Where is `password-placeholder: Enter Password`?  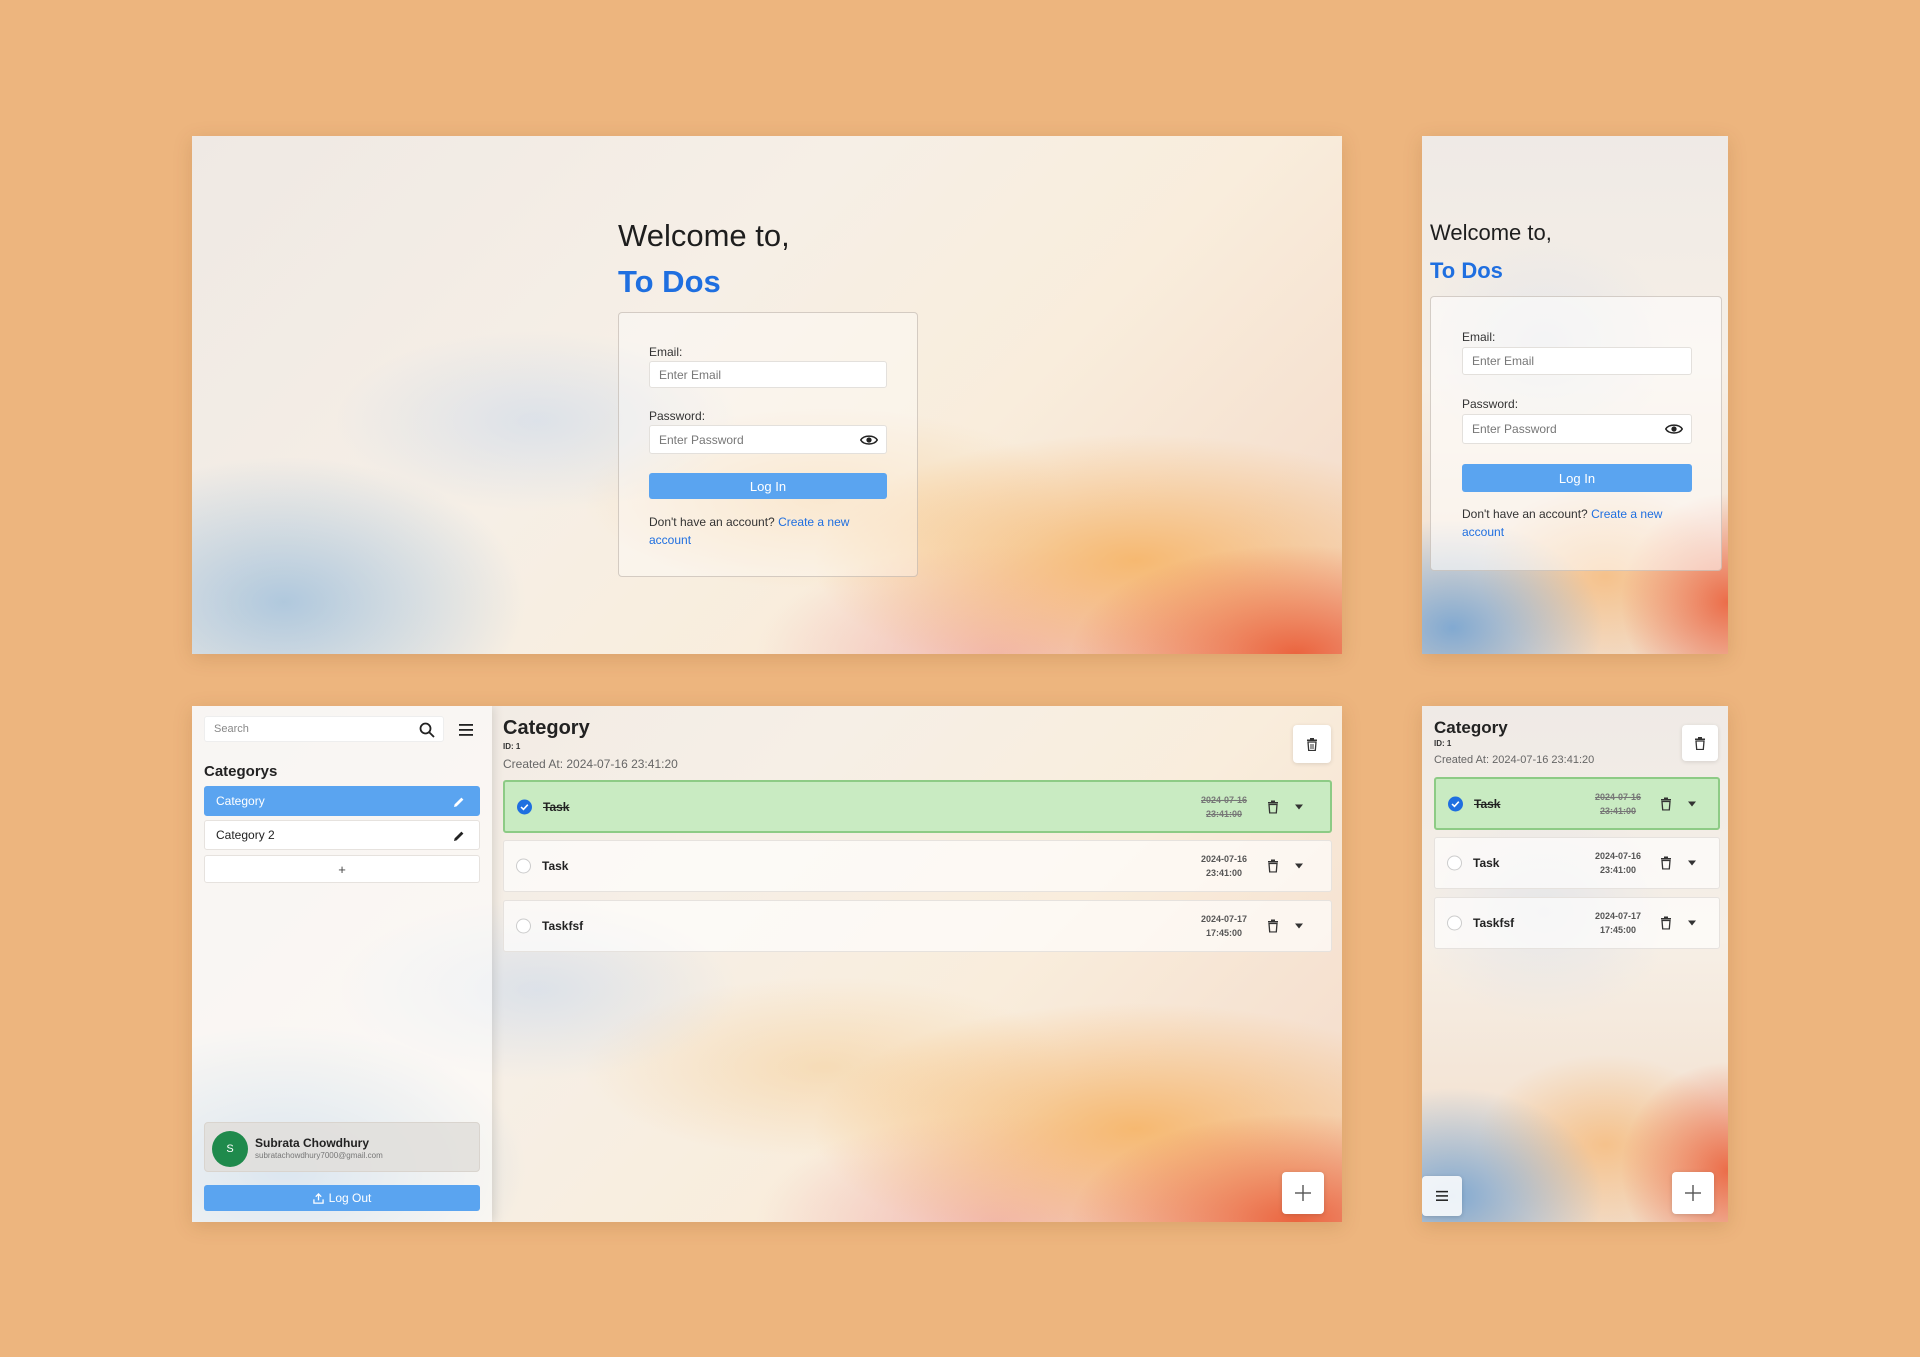
password-placeholder: Enter Password is located at coordinates (701, 439).